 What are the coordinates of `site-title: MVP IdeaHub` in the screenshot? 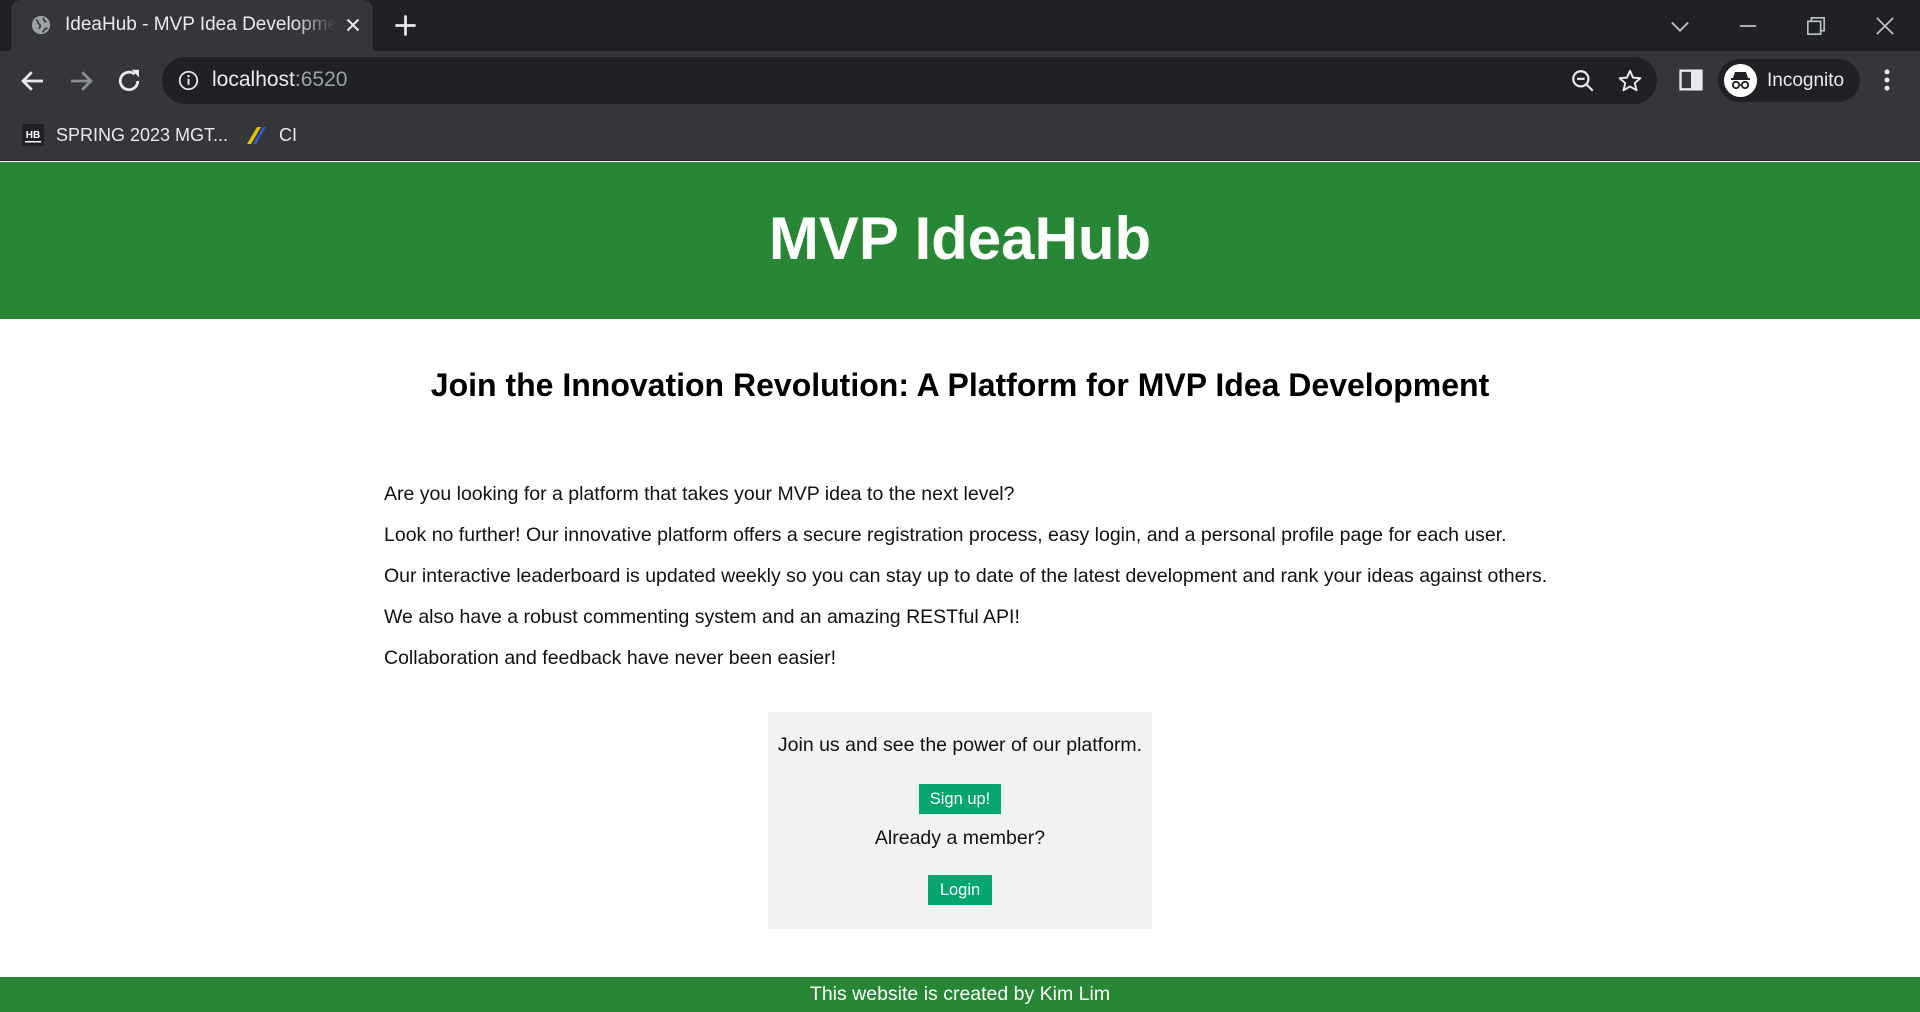 It's located at (960, 238).